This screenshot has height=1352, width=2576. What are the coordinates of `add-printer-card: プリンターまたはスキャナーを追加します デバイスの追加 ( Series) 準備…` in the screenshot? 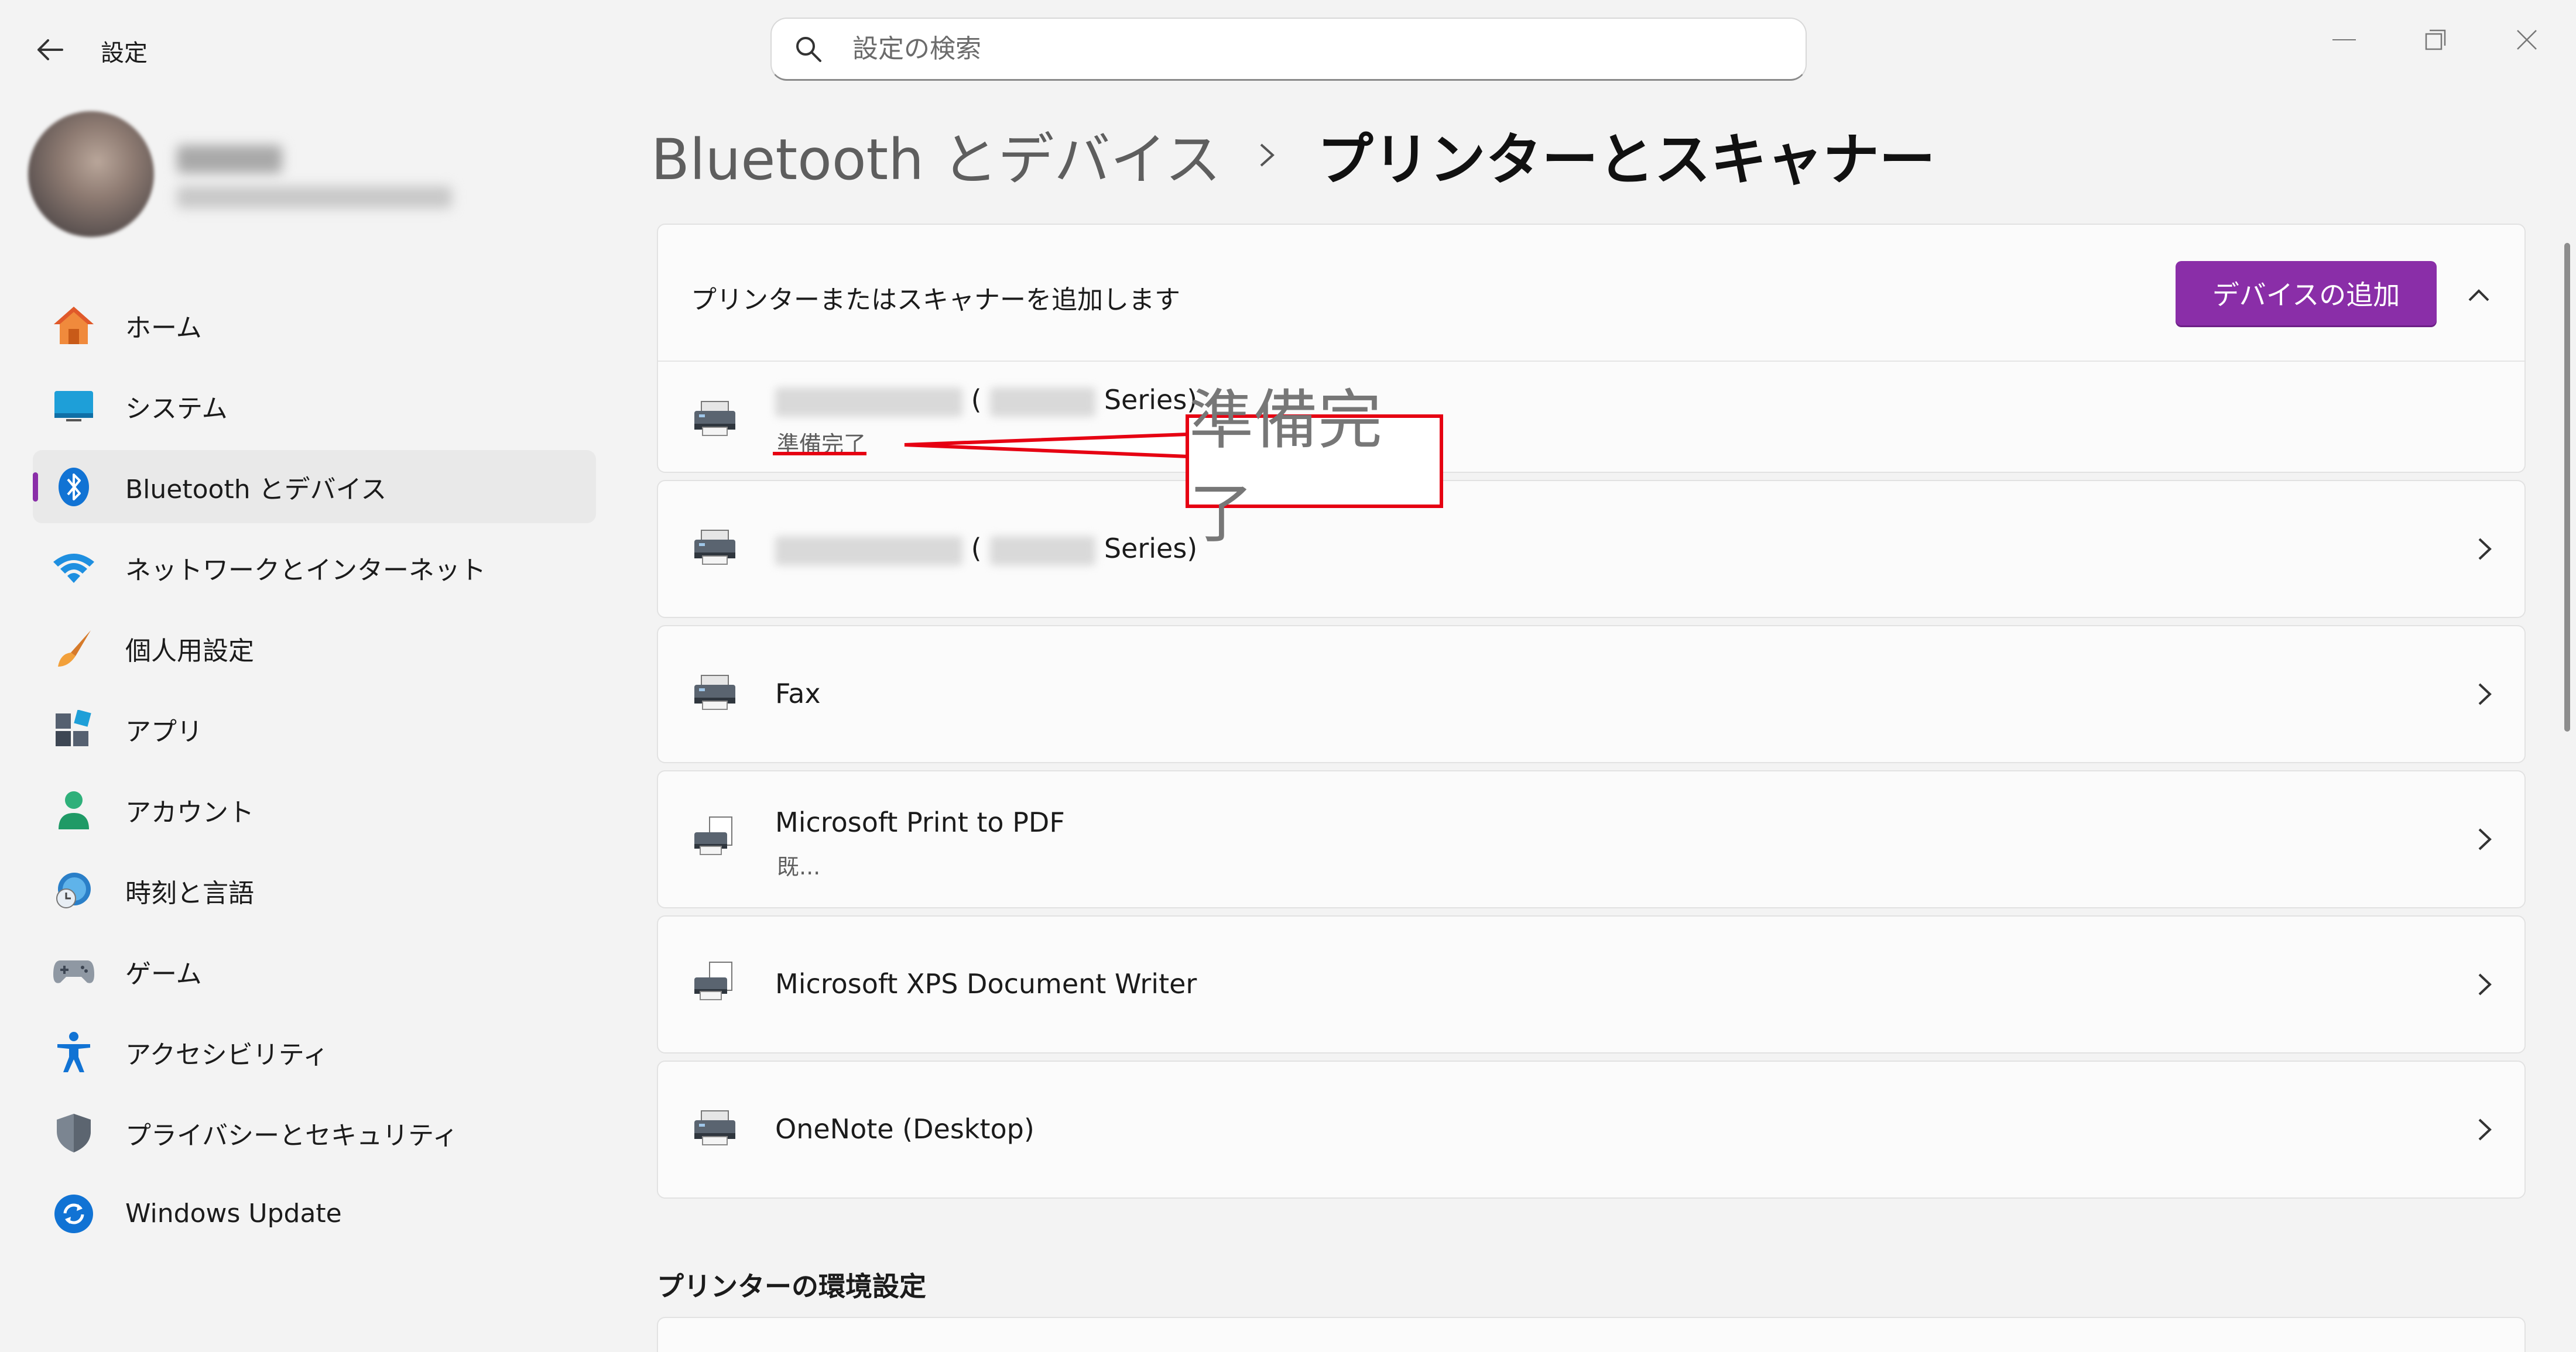 It's located at (1591, 348).